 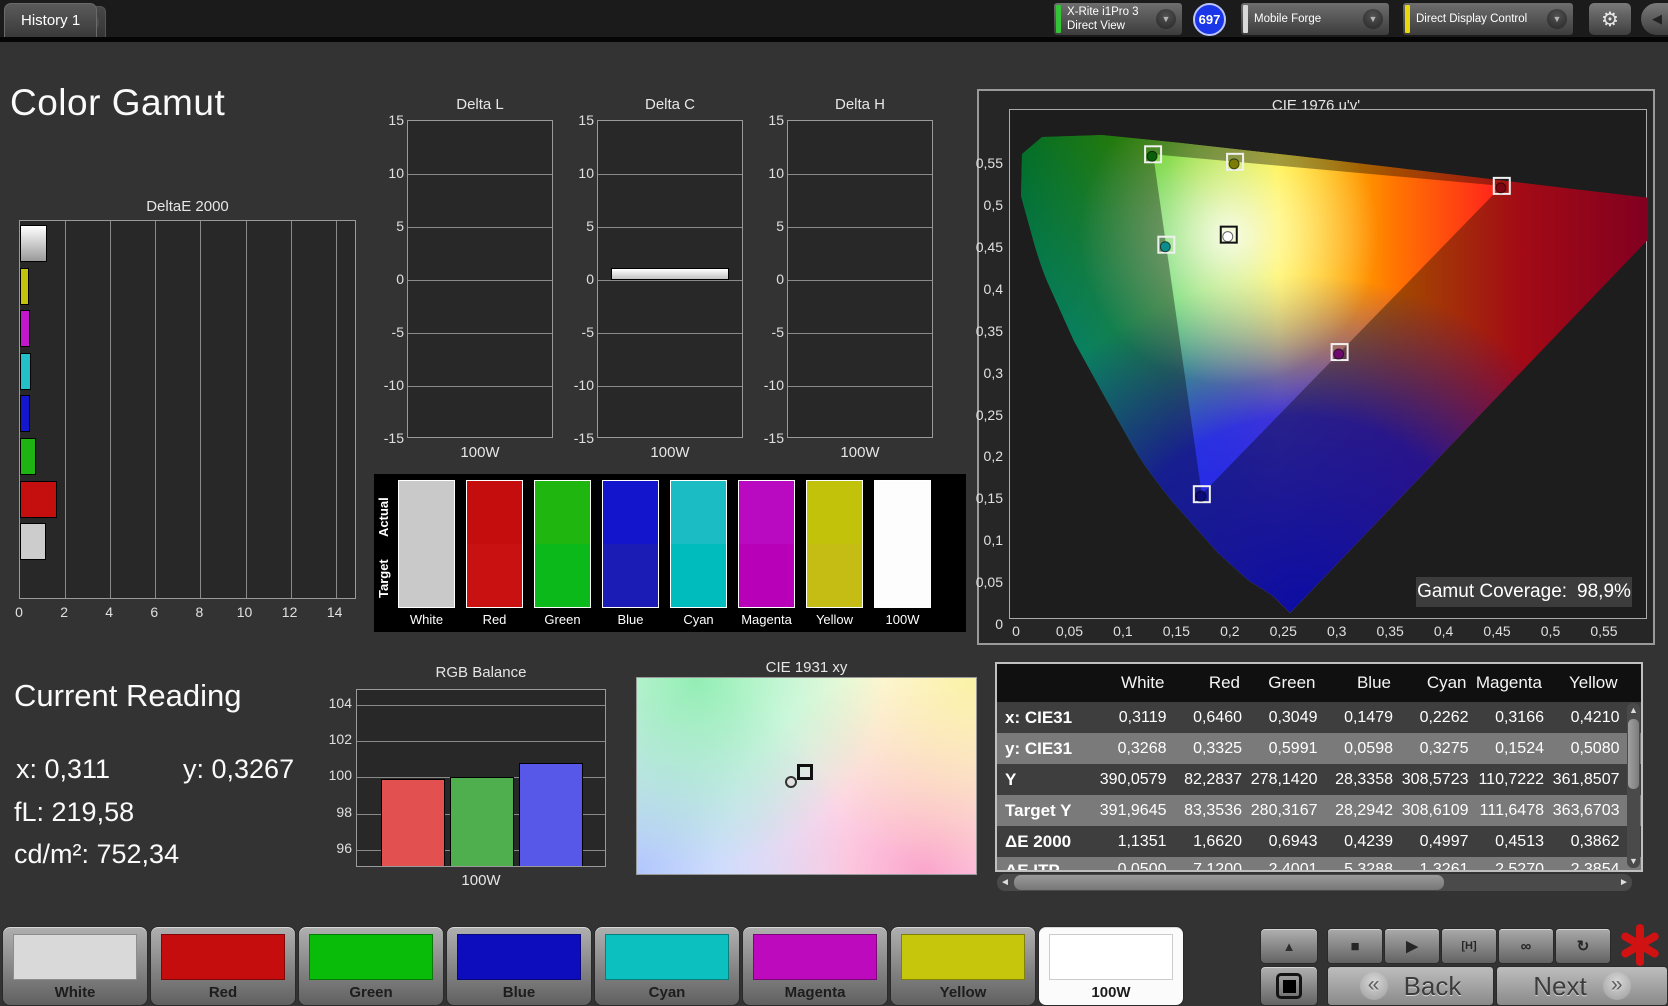 I want to click on cell-value: 390,0579, so click(x=1133, y=779).